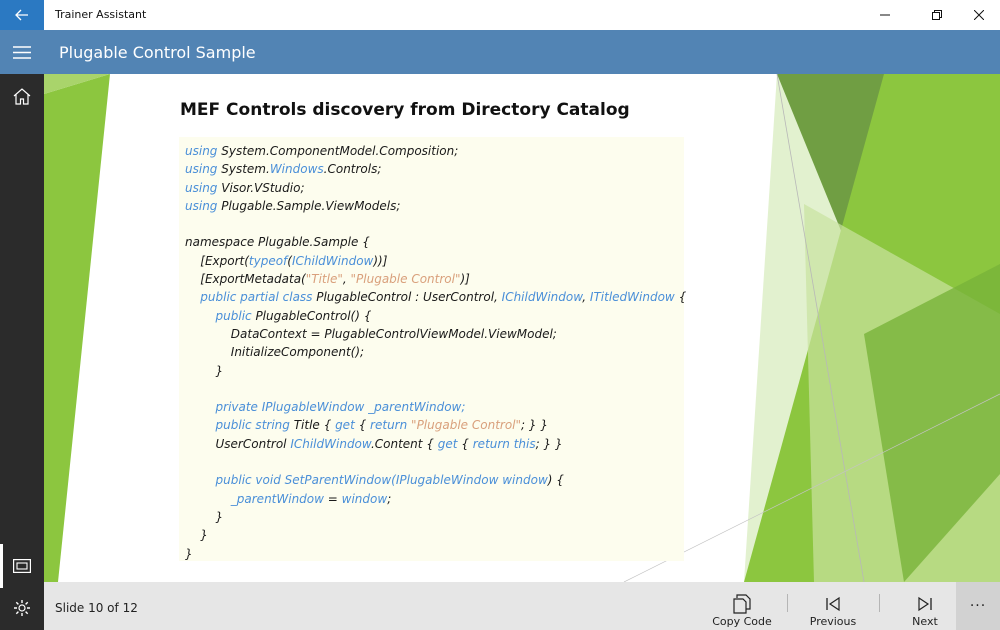 This screenshot has width=1000, height=630. I want to click on code-token: System.ComponentModel.Composition;, so click(338, 151).